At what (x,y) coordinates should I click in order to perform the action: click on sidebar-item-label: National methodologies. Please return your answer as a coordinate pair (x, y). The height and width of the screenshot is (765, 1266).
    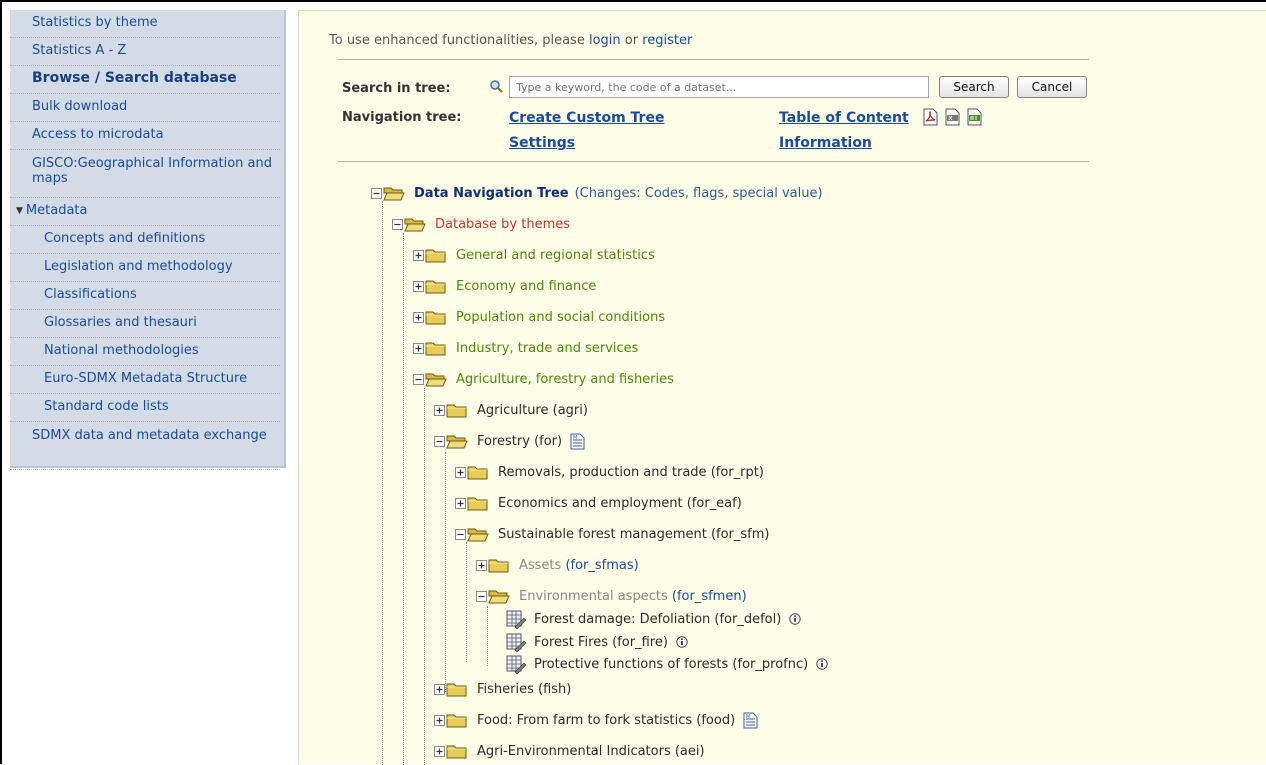
    Looking at the image, I should click on (121, 350).